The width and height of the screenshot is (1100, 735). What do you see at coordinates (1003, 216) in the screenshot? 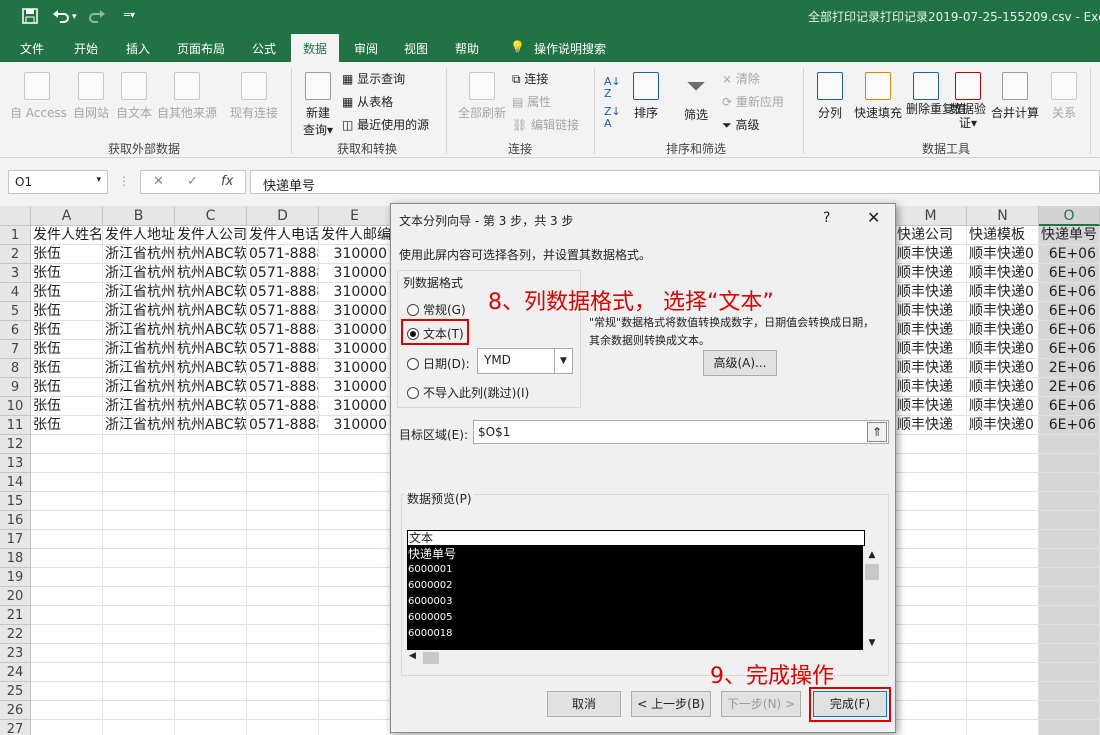
I see `column-header-n: N` at bounding box center [1003, 216].